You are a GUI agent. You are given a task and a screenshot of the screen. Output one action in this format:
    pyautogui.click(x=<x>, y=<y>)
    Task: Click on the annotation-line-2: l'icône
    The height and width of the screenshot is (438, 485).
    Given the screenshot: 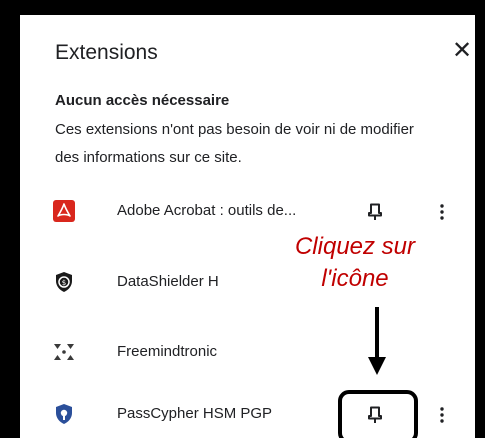 What is the action you would take?
    pyautogui.click(x=355, y=278)
    